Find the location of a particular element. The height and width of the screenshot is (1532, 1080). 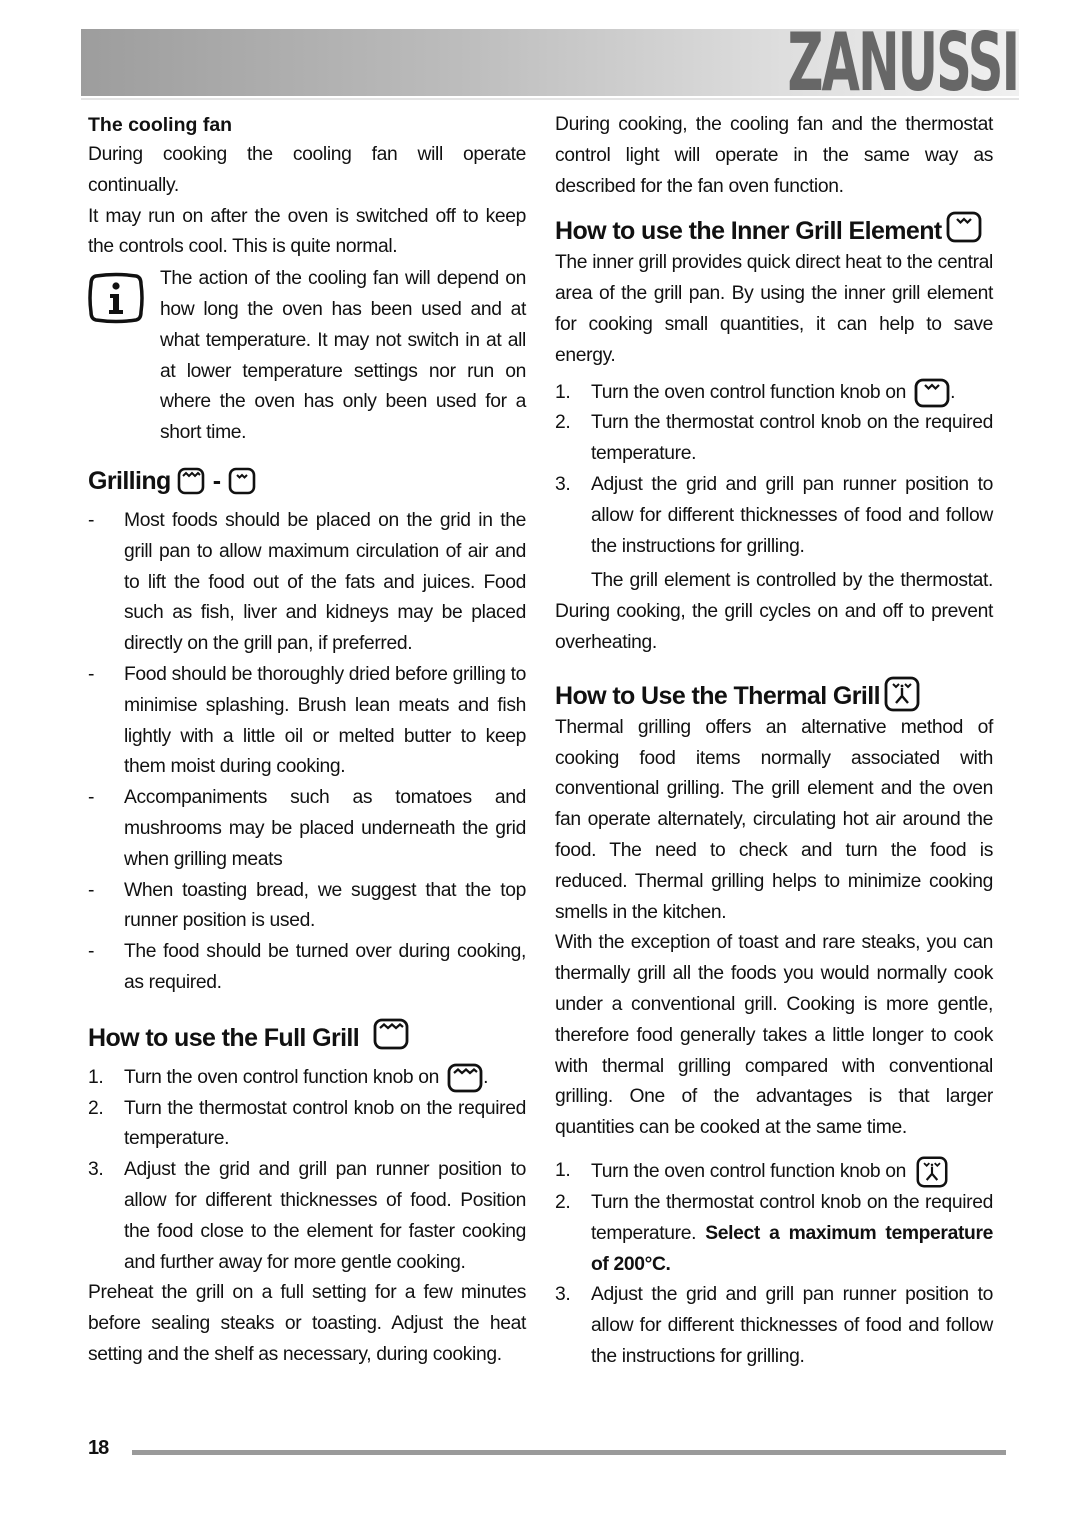

thermal-grill-title-text: How to Use the Thermal Grill is located at coordinates (718, 695).